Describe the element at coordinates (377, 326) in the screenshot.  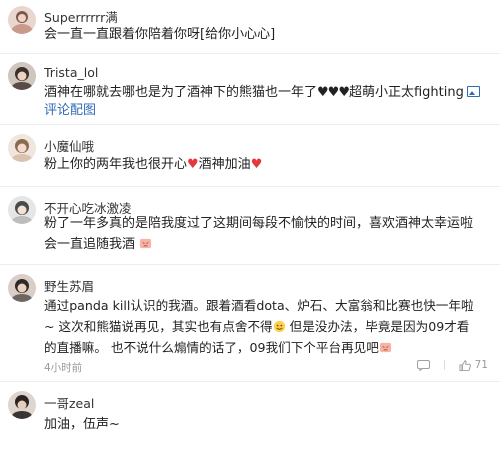
I see `comment-text-line: 但是没办法，毕竟是因为09才看` at that location.